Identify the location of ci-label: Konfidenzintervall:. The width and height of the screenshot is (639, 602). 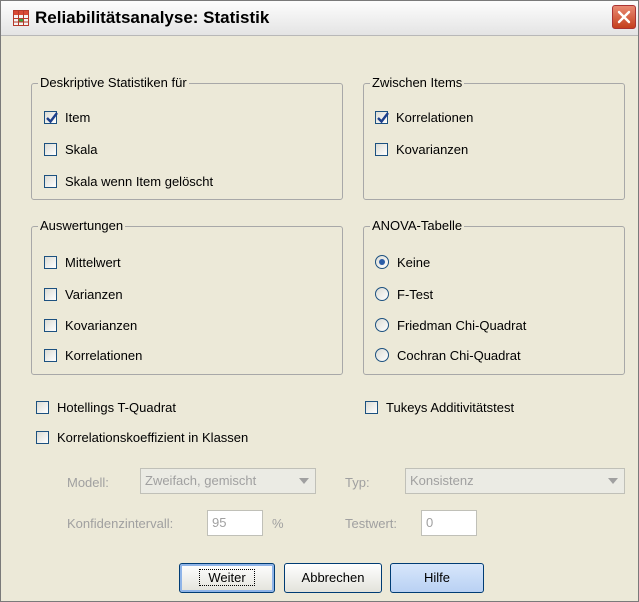
(120, 523).